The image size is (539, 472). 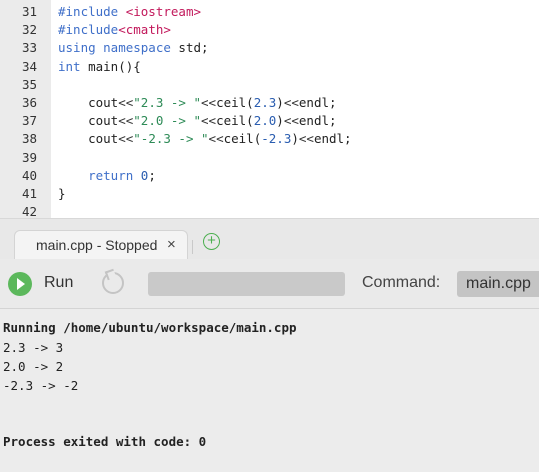 What do you see at coordinates (29, 121) in the screenshot?
I see `line-number: 37` at bounding box center [29, 121].